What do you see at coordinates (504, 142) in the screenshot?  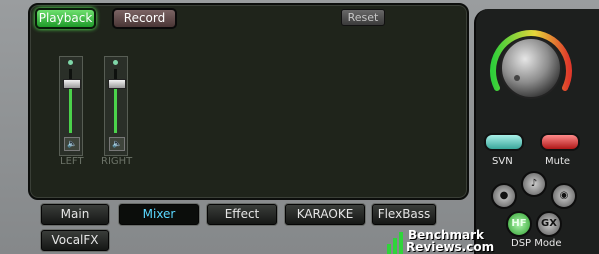 I see `svn-toggle` at bounding box center [504, 142].